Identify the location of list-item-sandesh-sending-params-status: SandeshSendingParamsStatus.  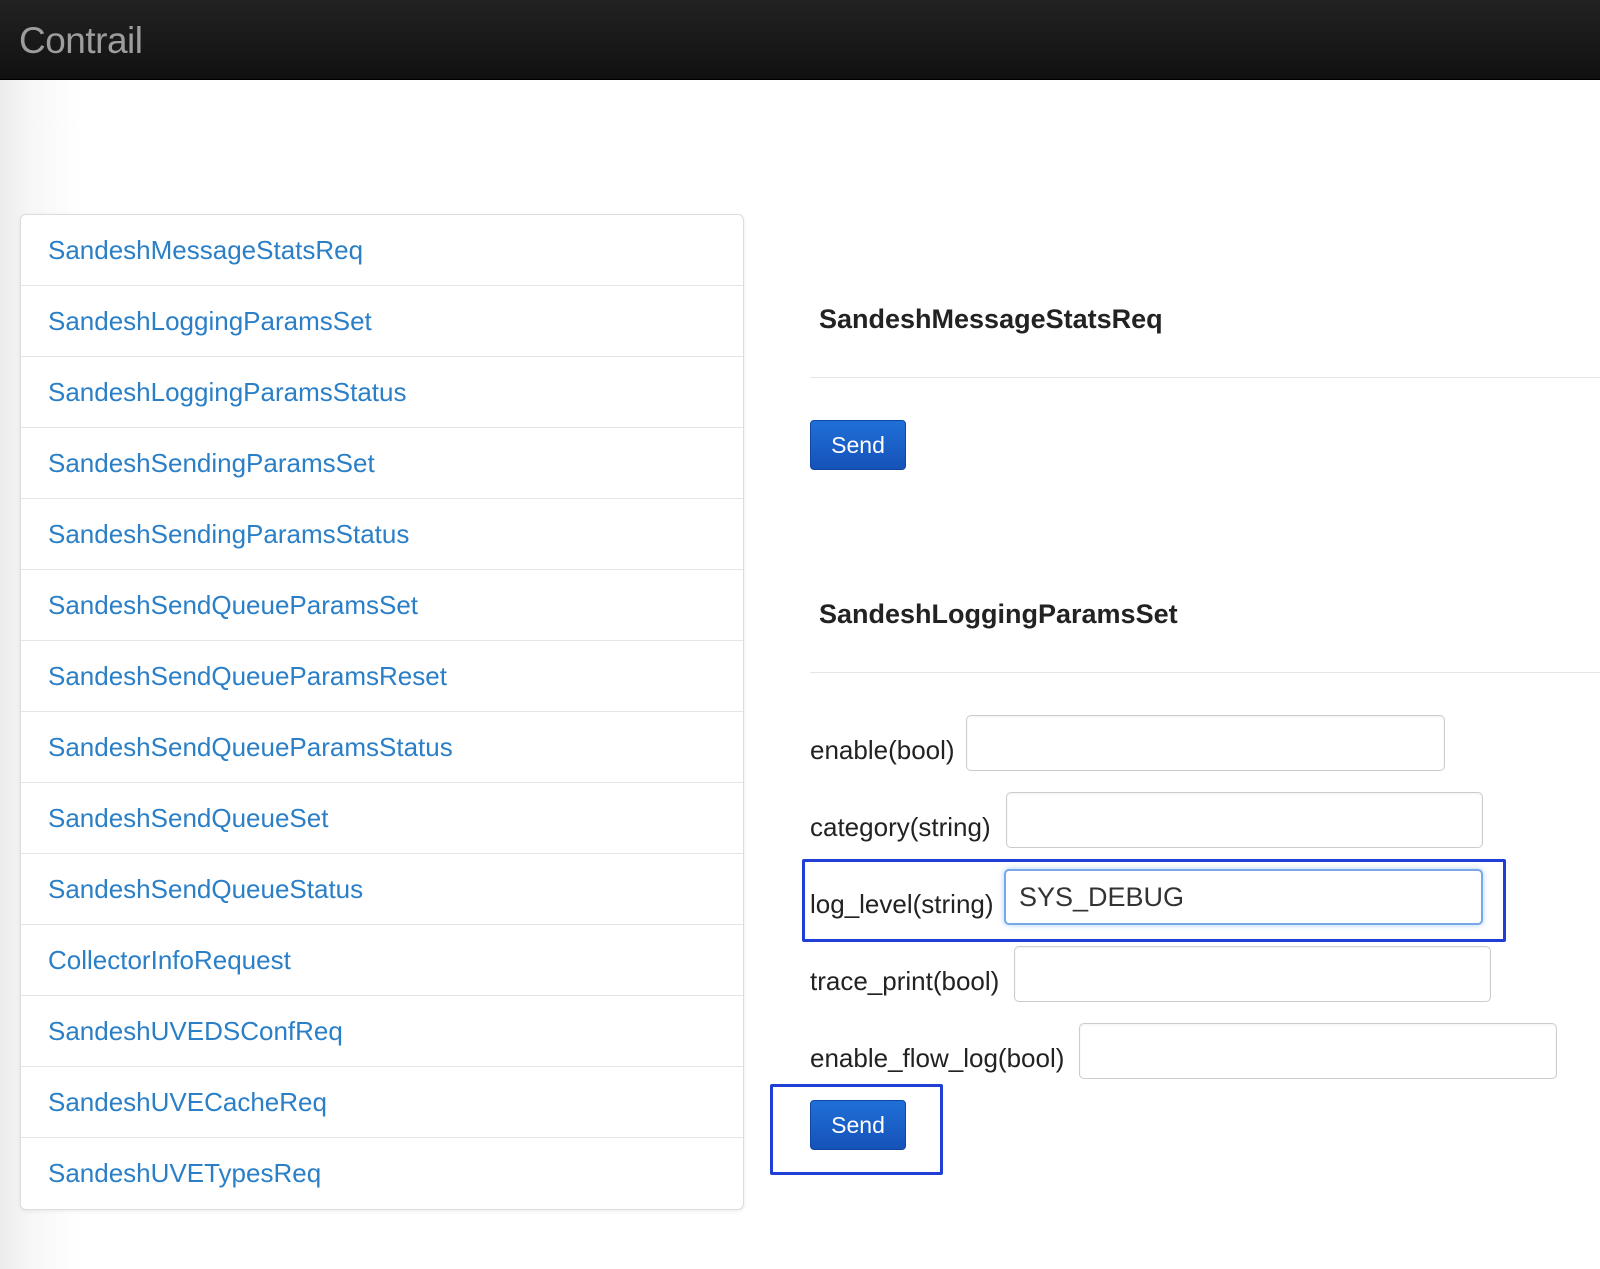
(382, 534).